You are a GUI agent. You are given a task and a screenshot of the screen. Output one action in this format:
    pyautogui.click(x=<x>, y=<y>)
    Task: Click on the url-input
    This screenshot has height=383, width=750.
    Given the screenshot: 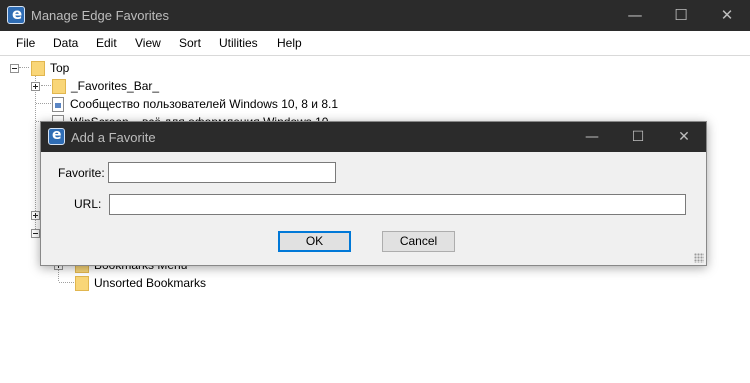 What is the action you would take?
    pyautogui.click(x=397, y=204)
    